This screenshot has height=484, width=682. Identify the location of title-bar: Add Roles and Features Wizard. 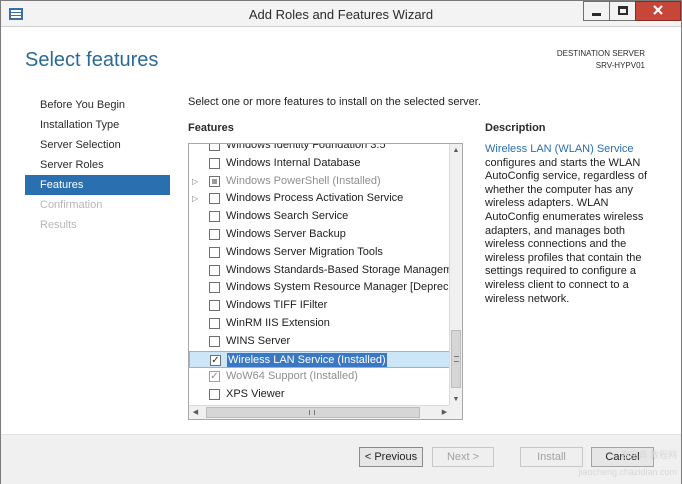
(341, 14).